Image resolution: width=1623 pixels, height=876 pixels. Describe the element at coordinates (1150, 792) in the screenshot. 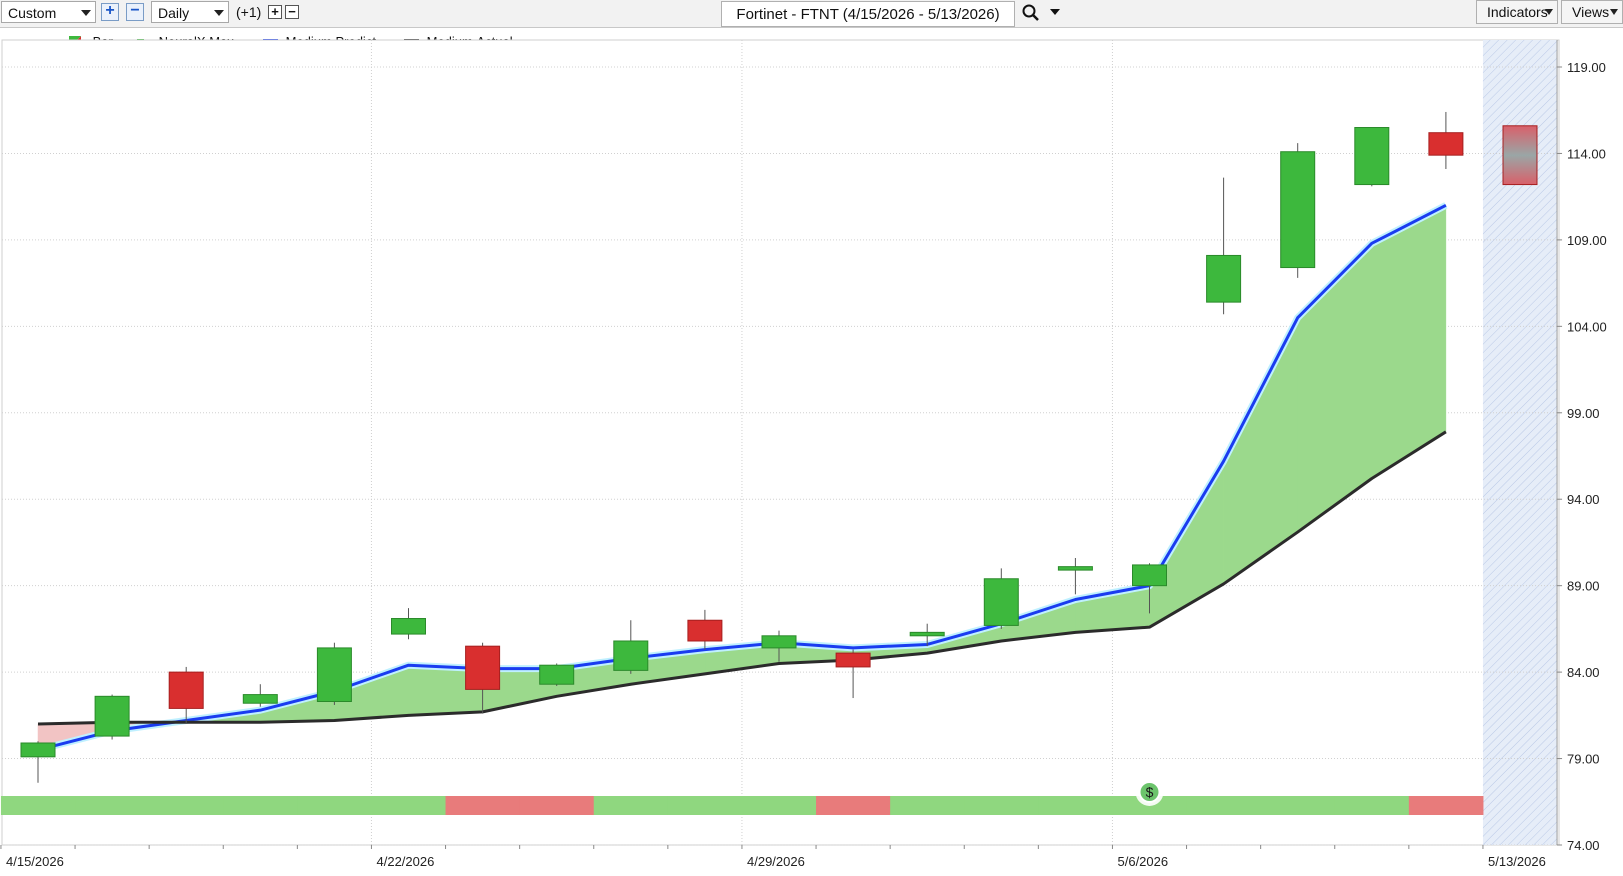

I see `dollar-signal-label: $` at that location.